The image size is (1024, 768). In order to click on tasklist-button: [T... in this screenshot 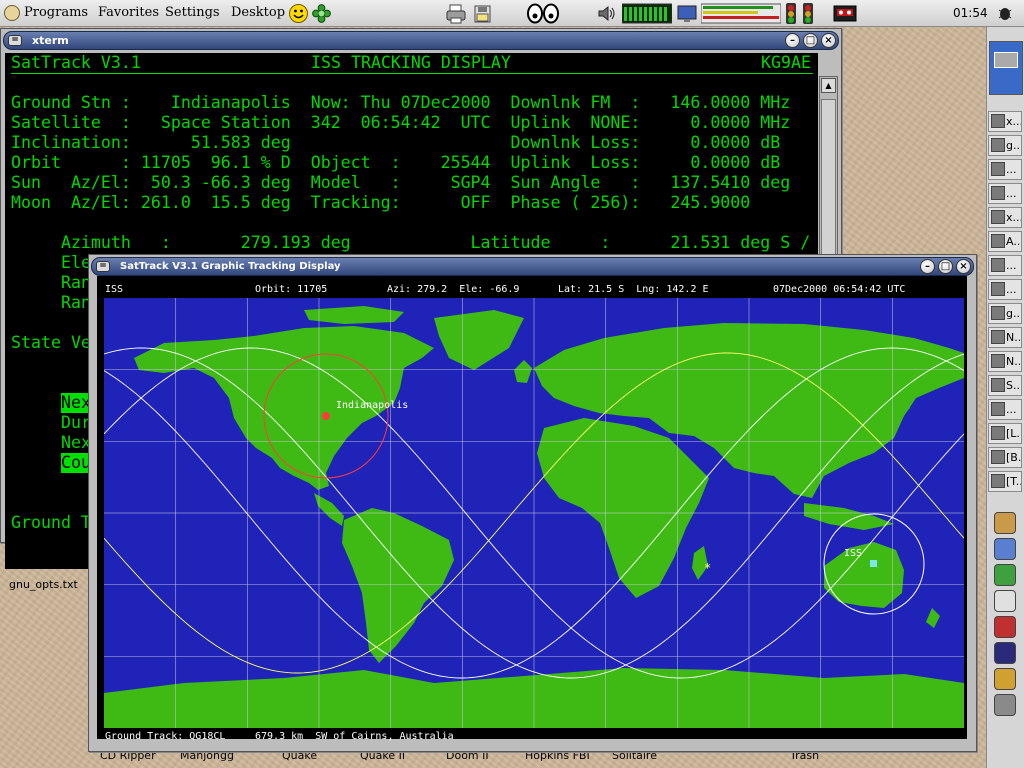, I will do `click(1005, 481)`.